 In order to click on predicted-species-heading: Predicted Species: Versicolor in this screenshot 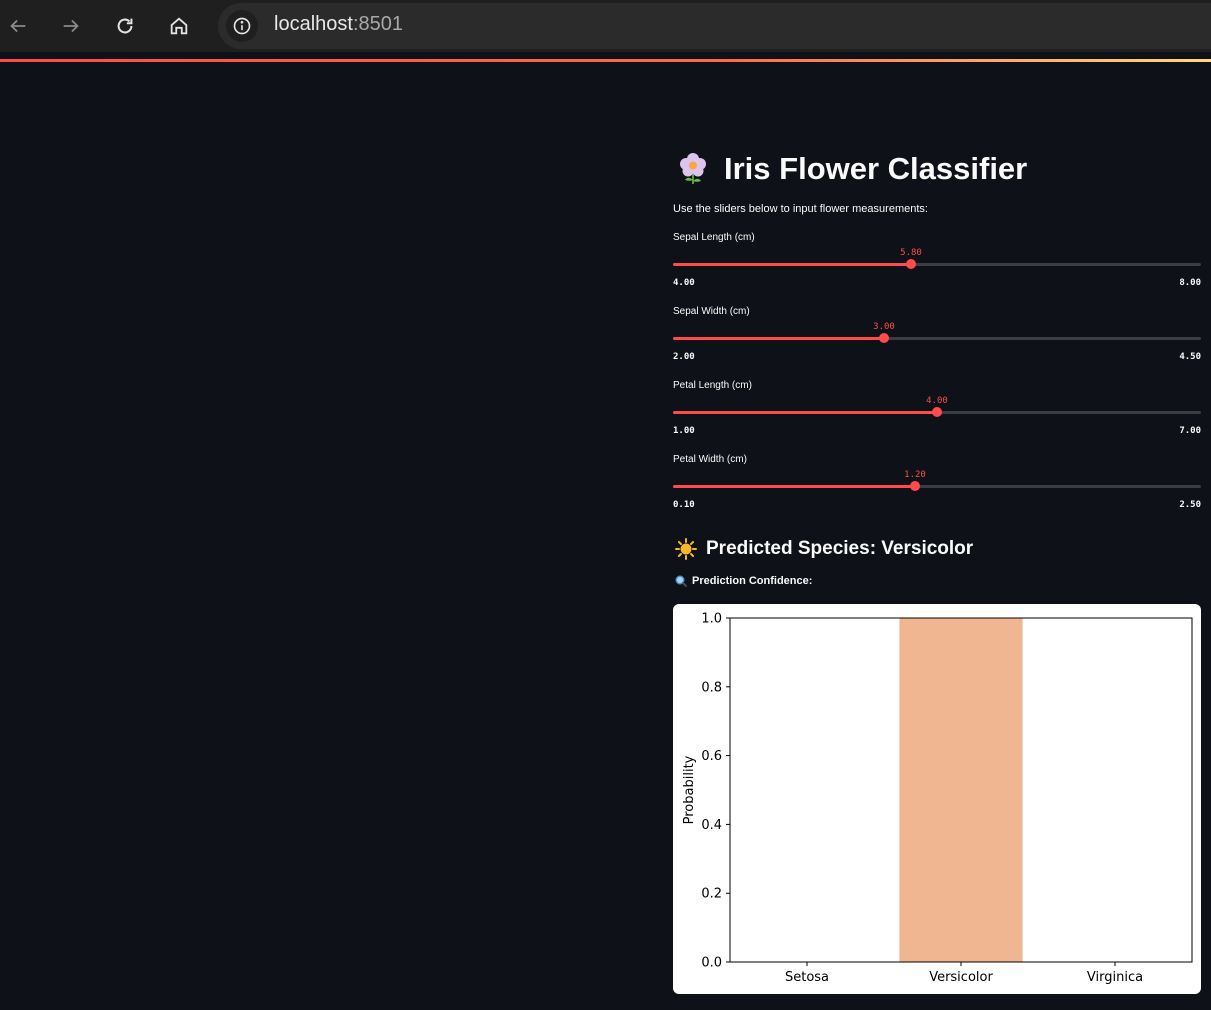, I will do `click(824, 549)`.